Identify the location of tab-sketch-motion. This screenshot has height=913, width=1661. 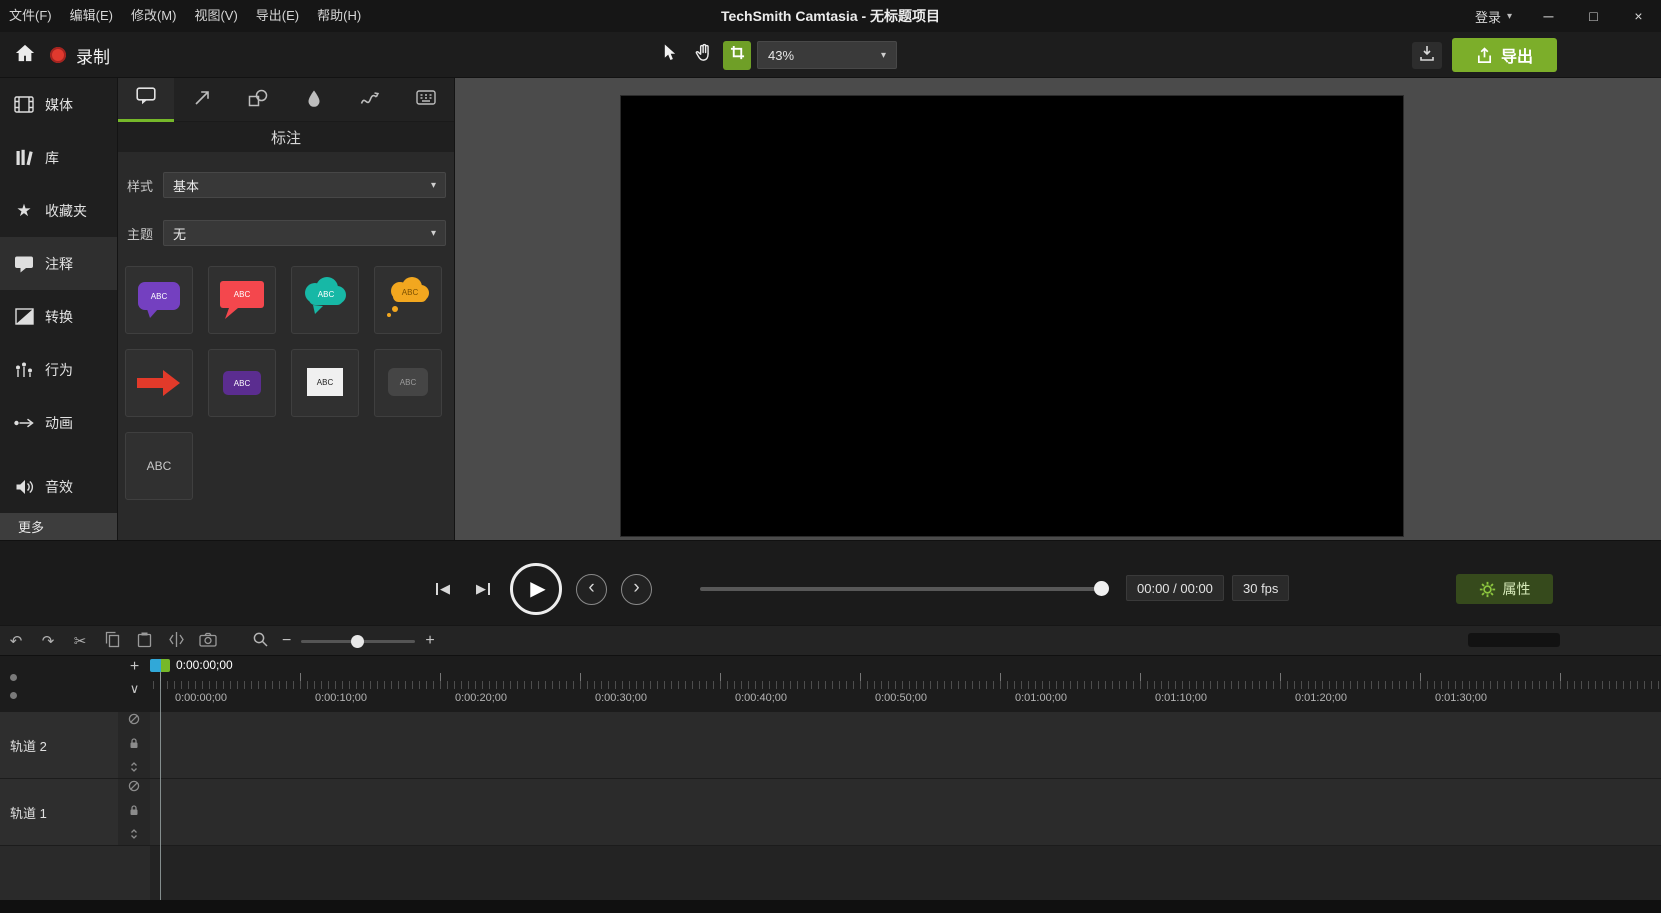
(370, 100).